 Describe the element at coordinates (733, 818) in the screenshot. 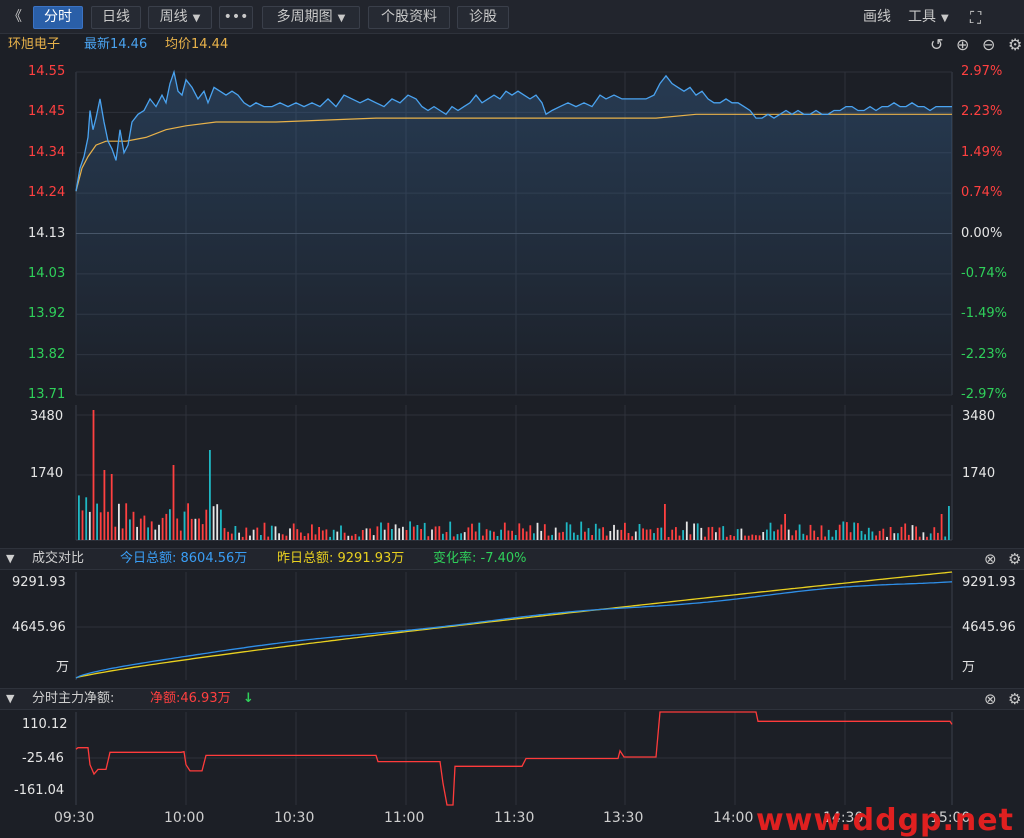

I see `time-tick-label: 14:00` at that location.